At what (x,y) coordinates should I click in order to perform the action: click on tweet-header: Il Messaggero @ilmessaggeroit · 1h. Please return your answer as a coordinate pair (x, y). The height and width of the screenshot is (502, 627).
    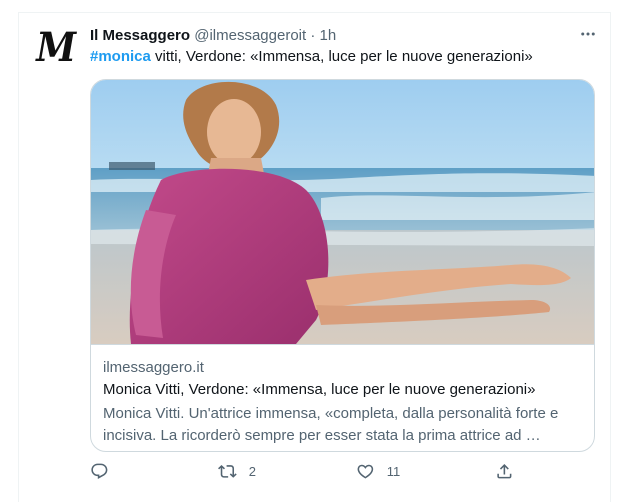
    Looking at the image, I should click on (213, 36).